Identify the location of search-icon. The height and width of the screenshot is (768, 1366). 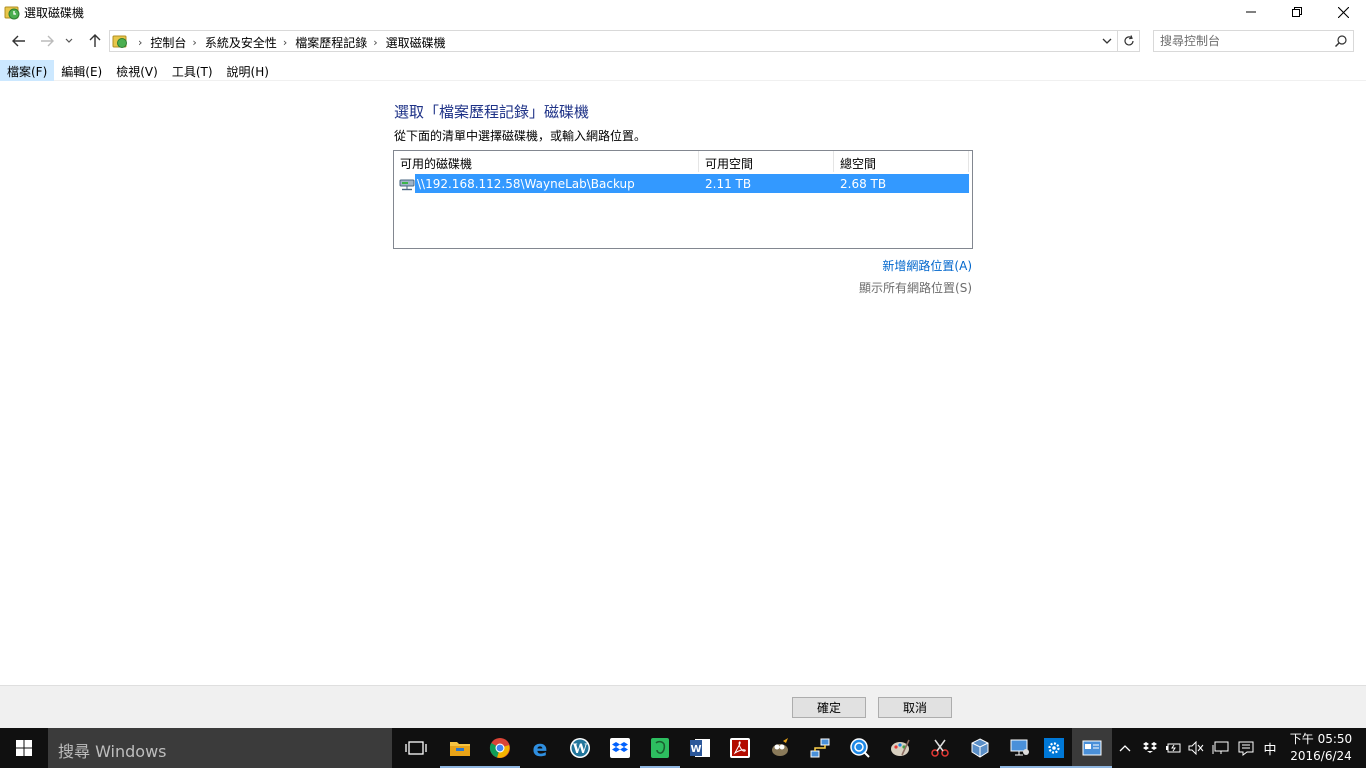
(1341, 41).